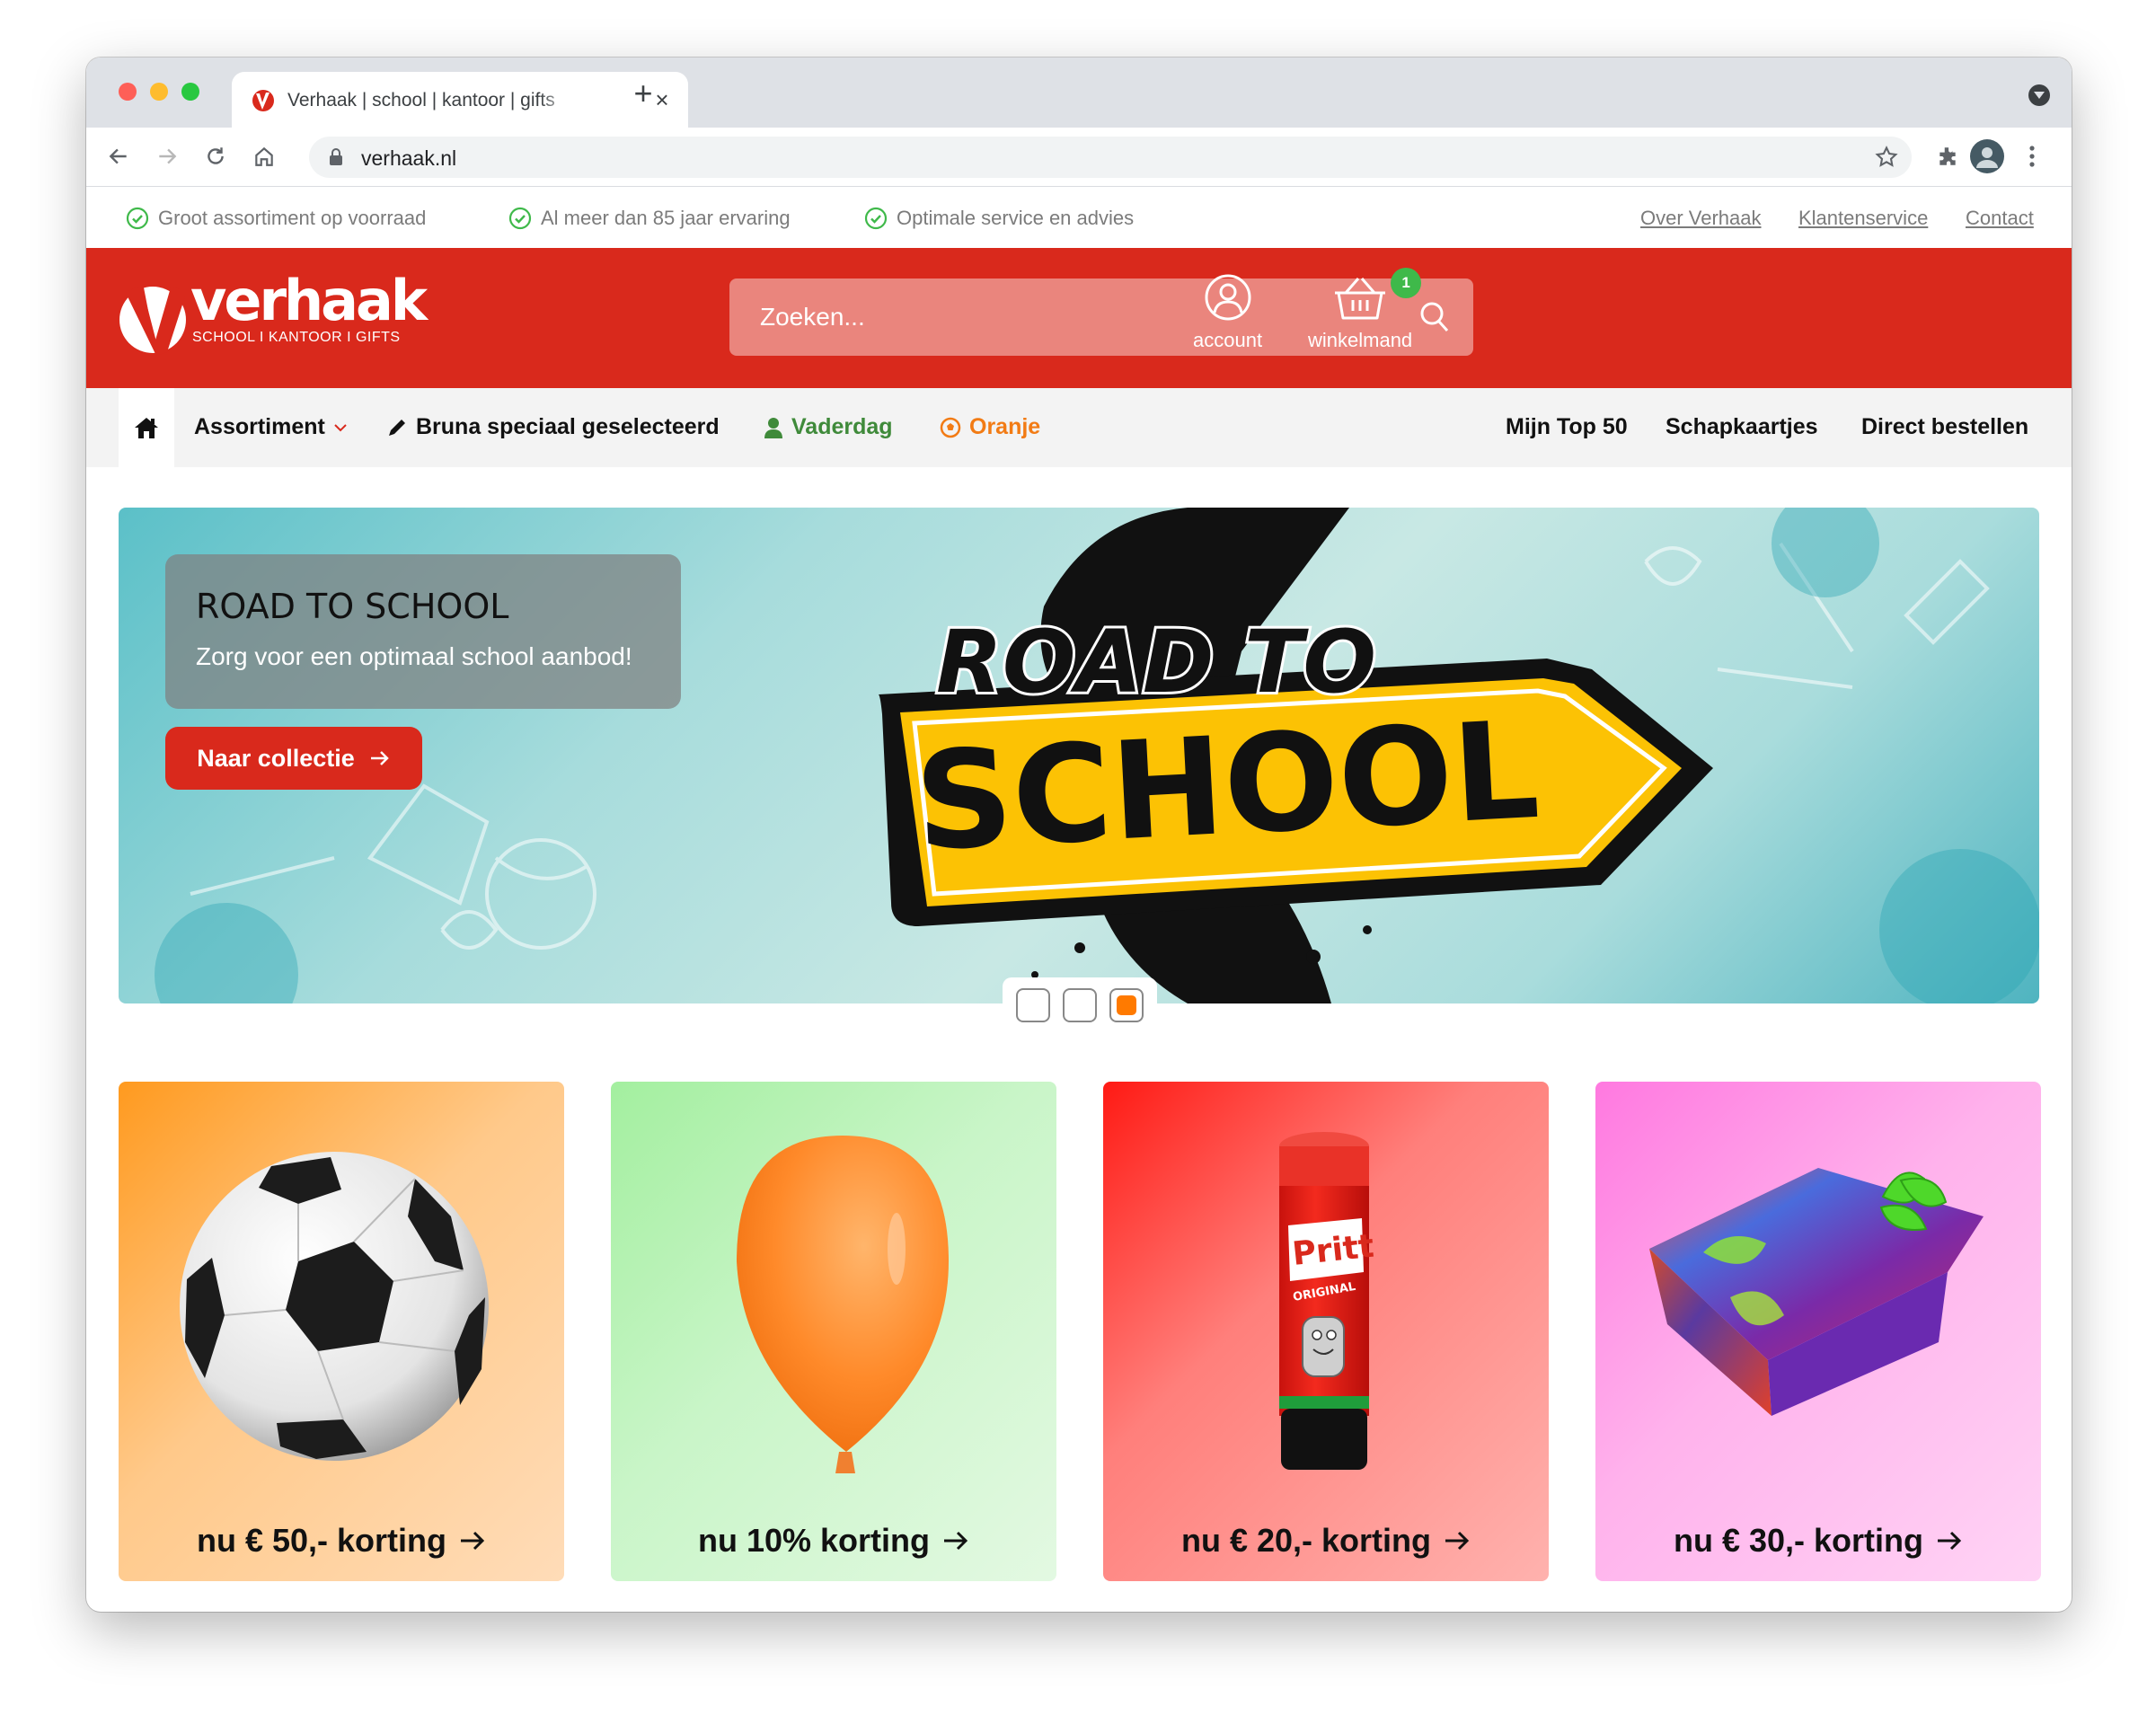 This screenshot has width=2156, height=1724. I want to click on link-contact: Contact, so click(2000, 219).